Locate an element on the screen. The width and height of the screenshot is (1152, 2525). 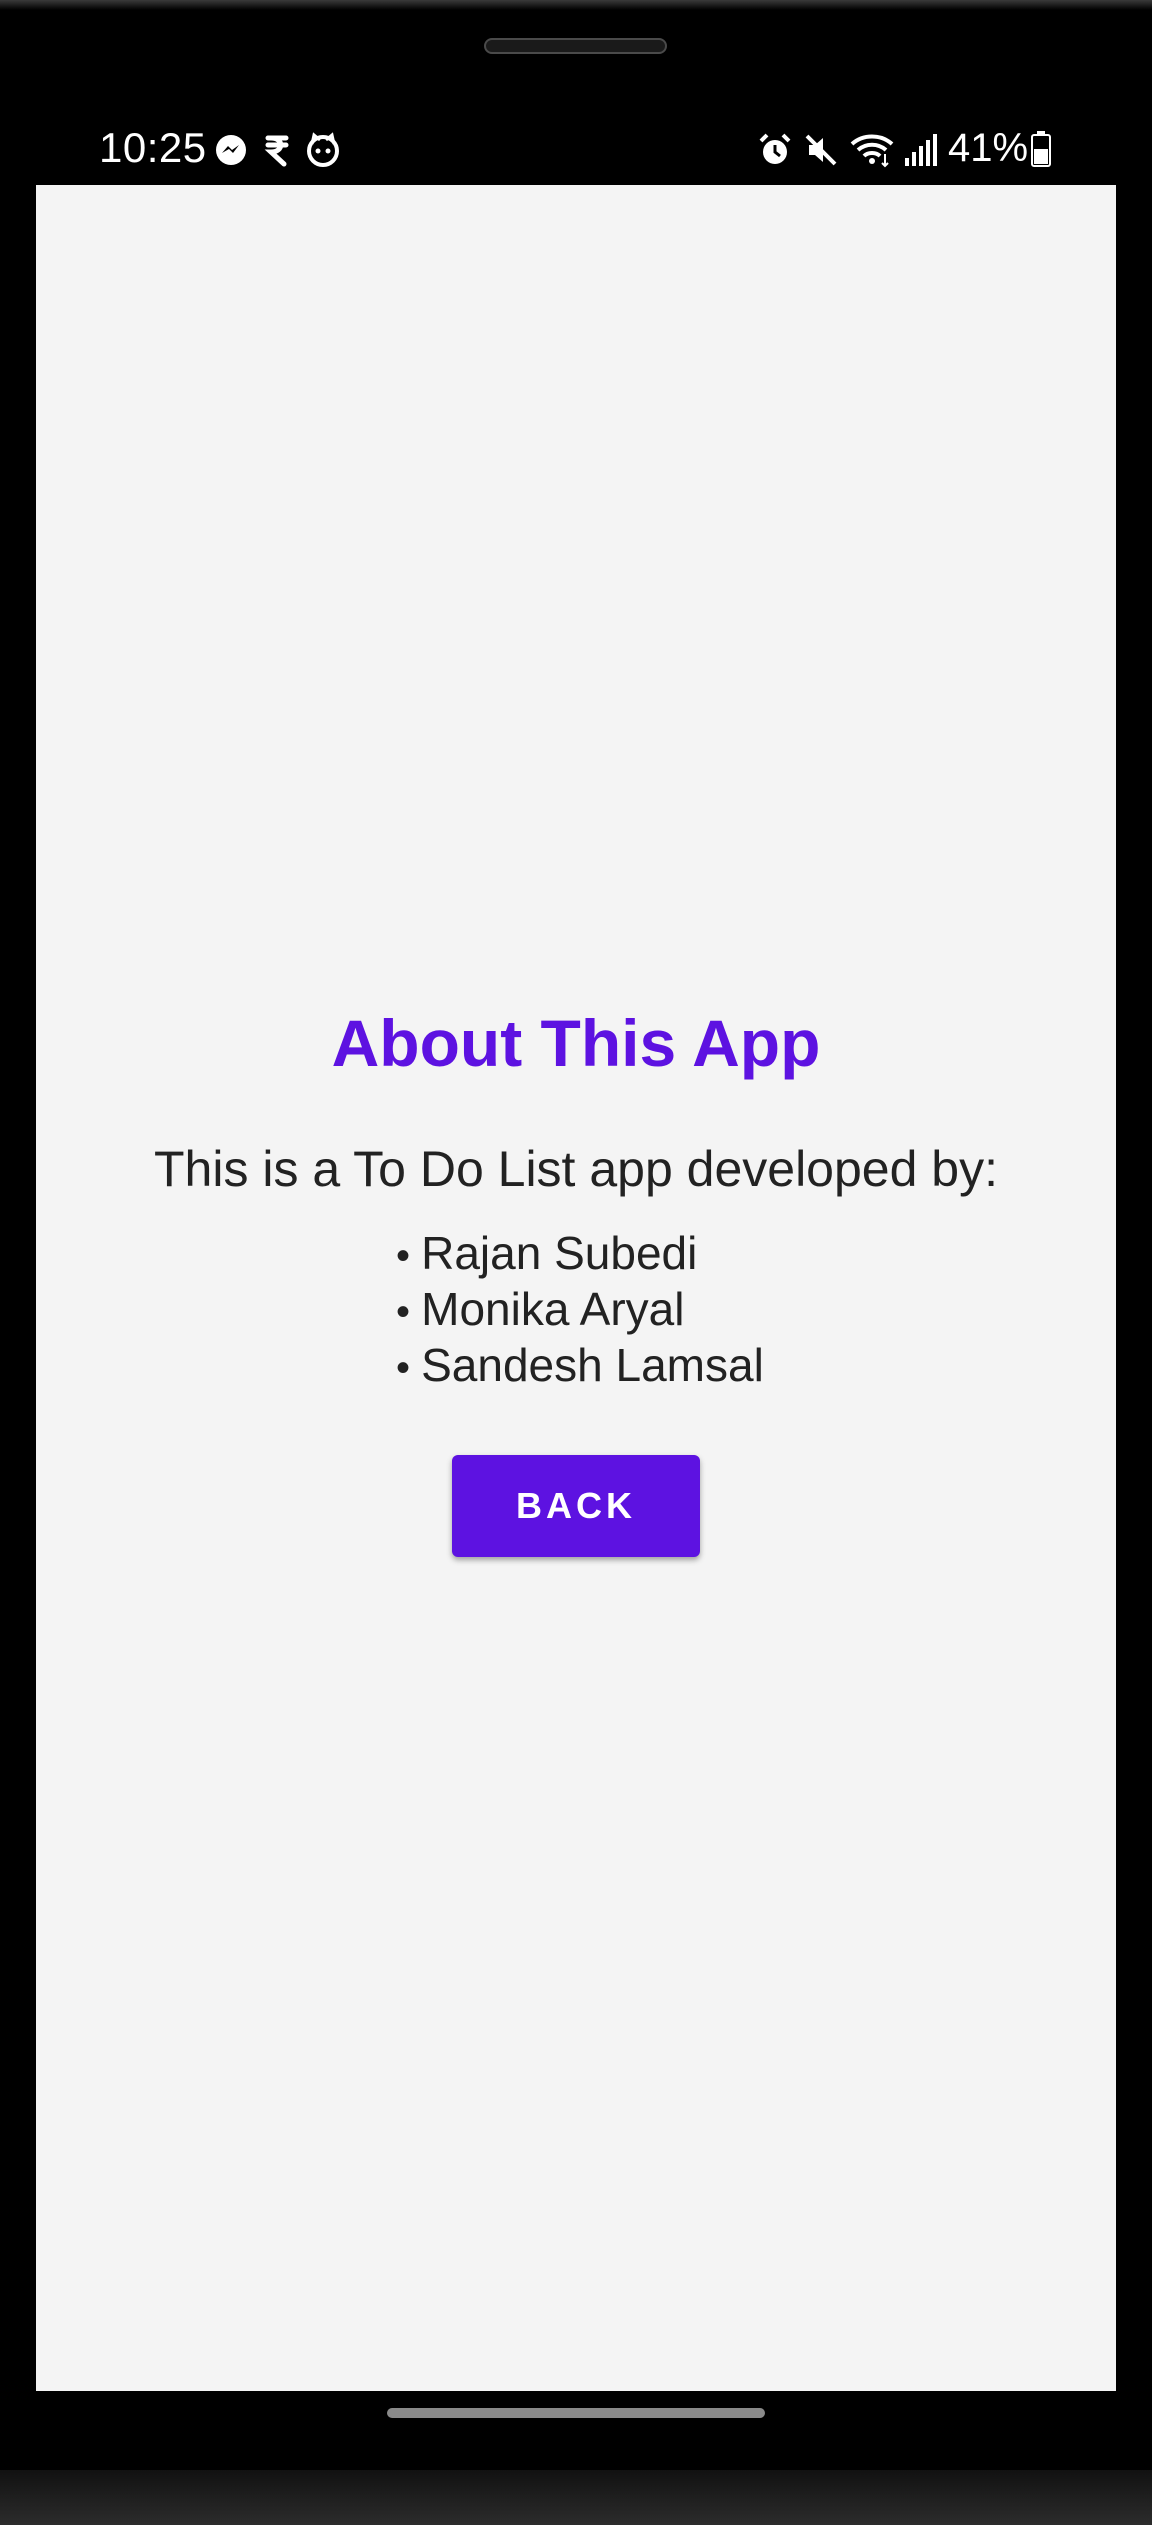
signal-icon is located at coordinates (921, 150).